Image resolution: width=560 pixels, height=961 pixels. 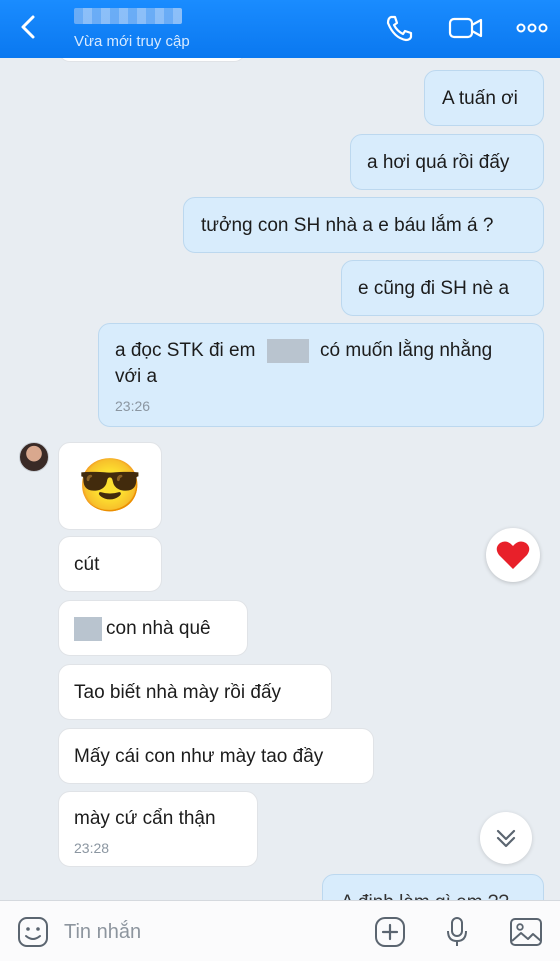 I want to click on video-icon, so click(x=466, y=28).